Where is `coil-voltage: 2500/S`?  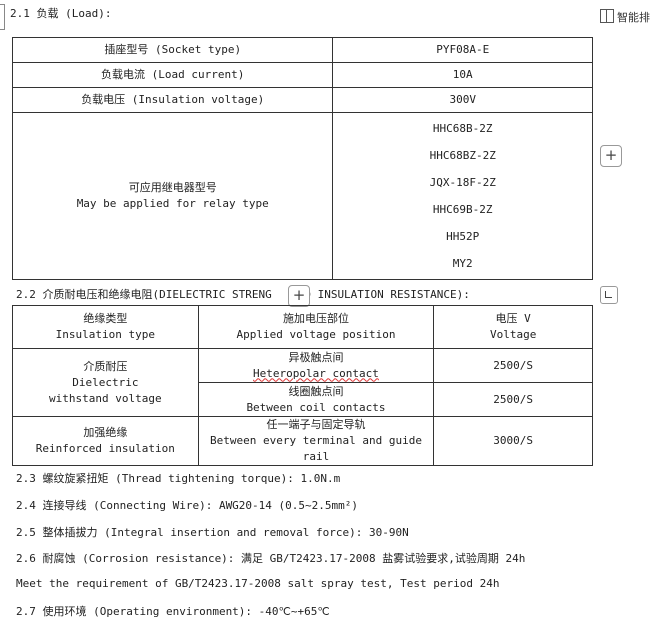
coil-voltage: 2500/S is located at coordinates (513, 399).